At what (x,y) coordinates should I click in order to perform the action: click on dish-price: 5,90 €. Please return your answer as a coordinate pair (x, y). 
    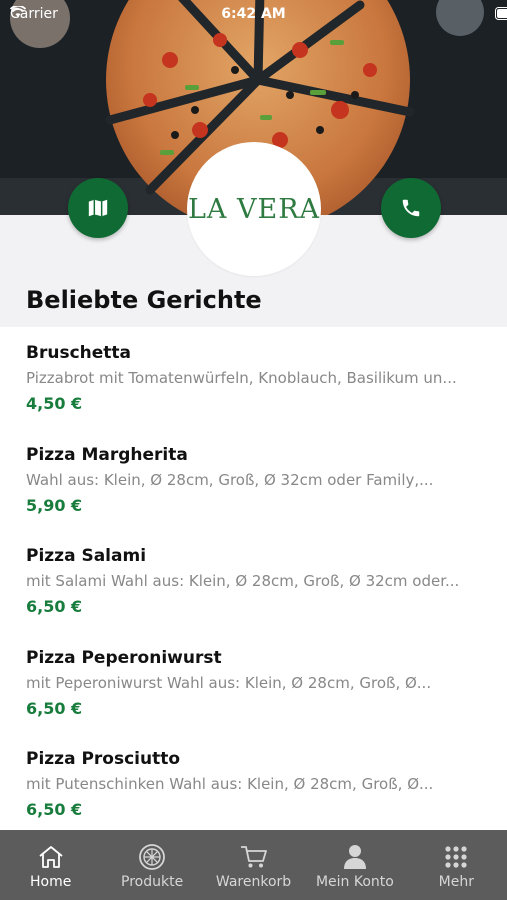
    Looking at the image, I should click on (54, 505).